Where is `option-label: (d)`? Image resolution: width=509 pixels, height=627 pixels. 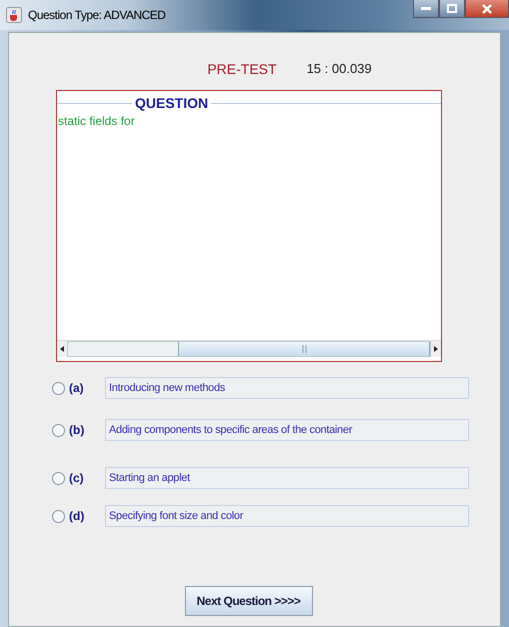 option-label: (d) is located at coordinates (77, 516).